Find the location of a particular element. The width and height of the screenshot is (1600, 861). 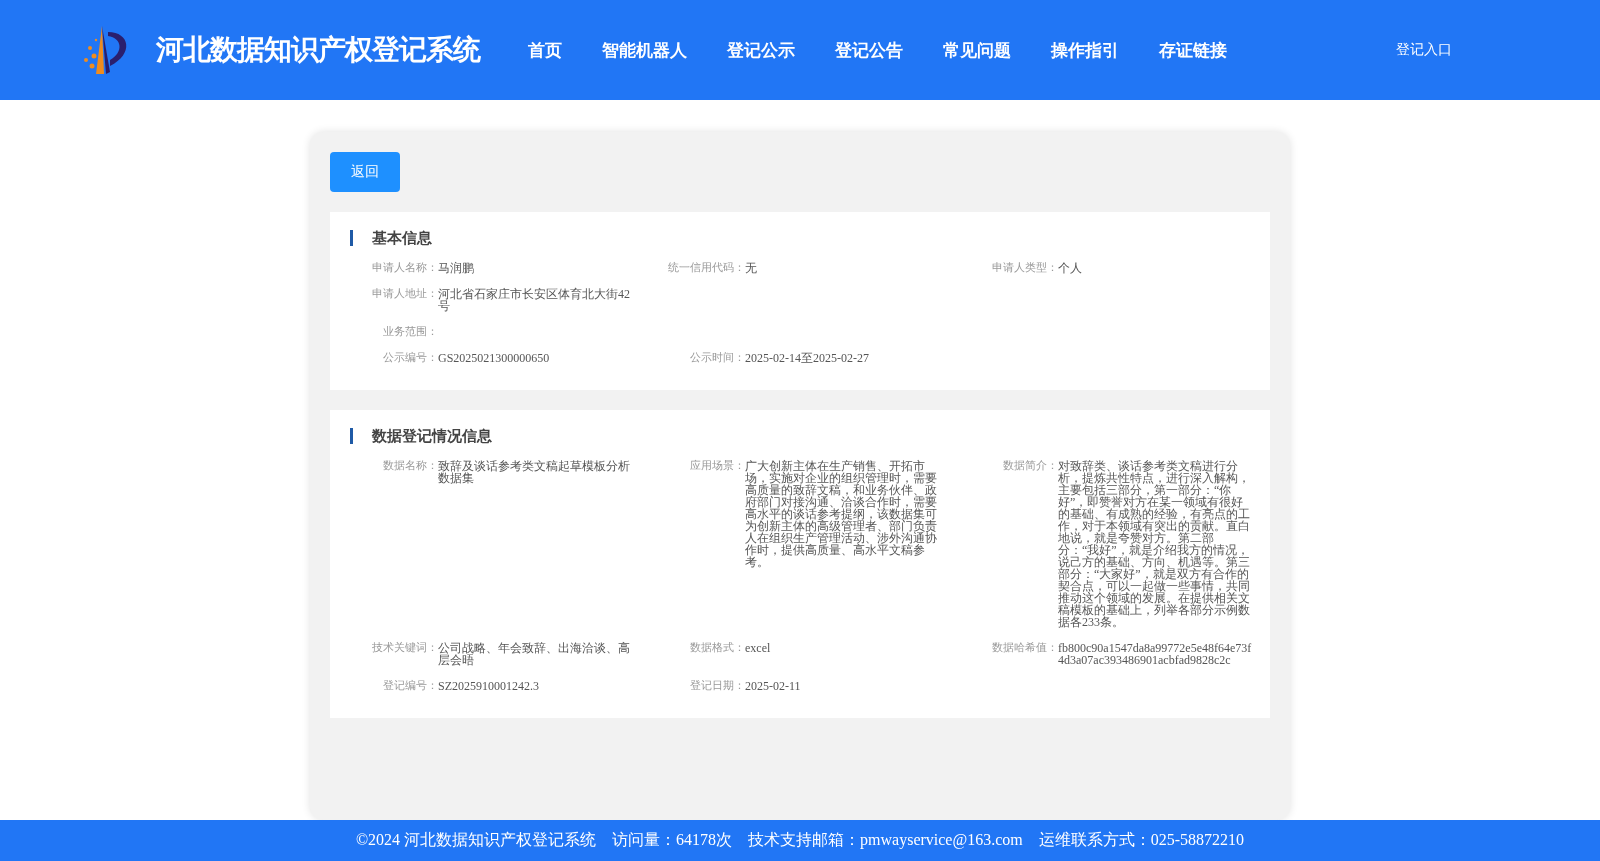

field-label: 申请人地址： is located at coordinates (404, 294).